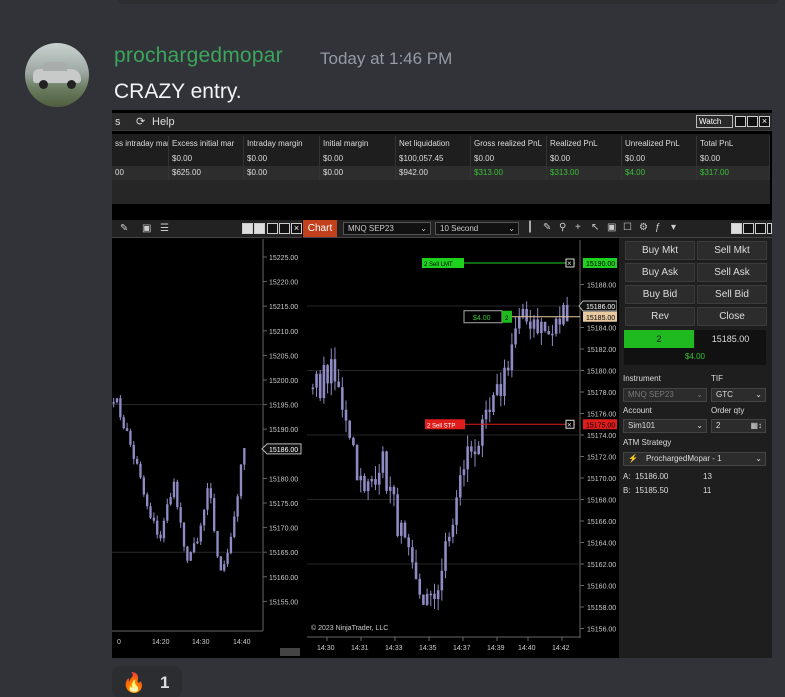 The height and width of the screenshot is (697, 785). I want to click on time-label: 14:42, so click(561, 648).